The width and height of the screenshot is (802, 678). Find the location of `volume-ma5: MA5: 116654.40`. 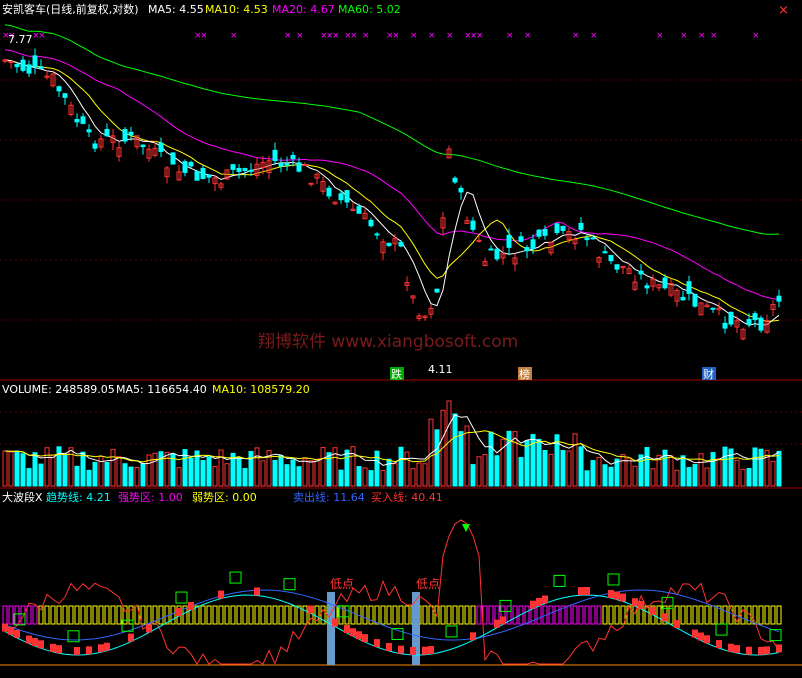

volume-ma5: MA5: 116654.40 is located at coordinates (161, 389).